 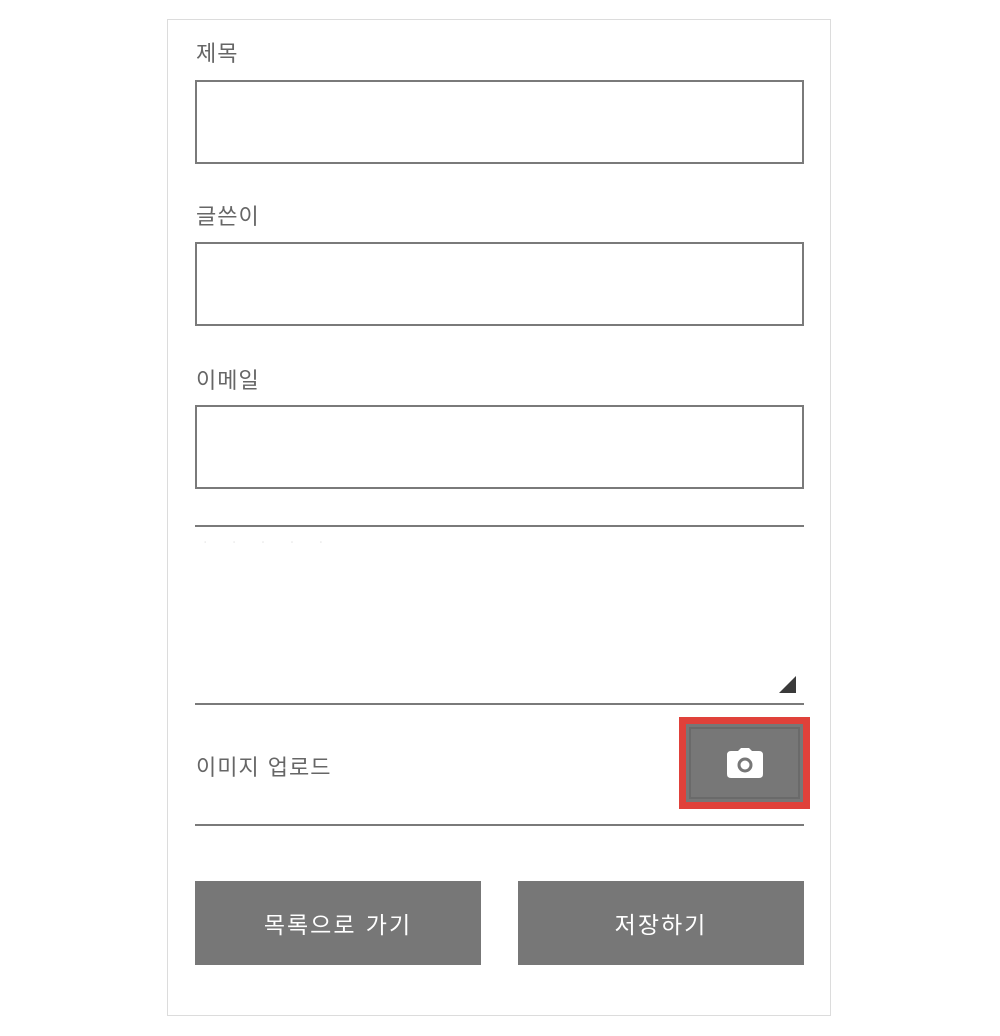 I want to click on content-placeholder: · · · · ·, so click(x=268, y=543).